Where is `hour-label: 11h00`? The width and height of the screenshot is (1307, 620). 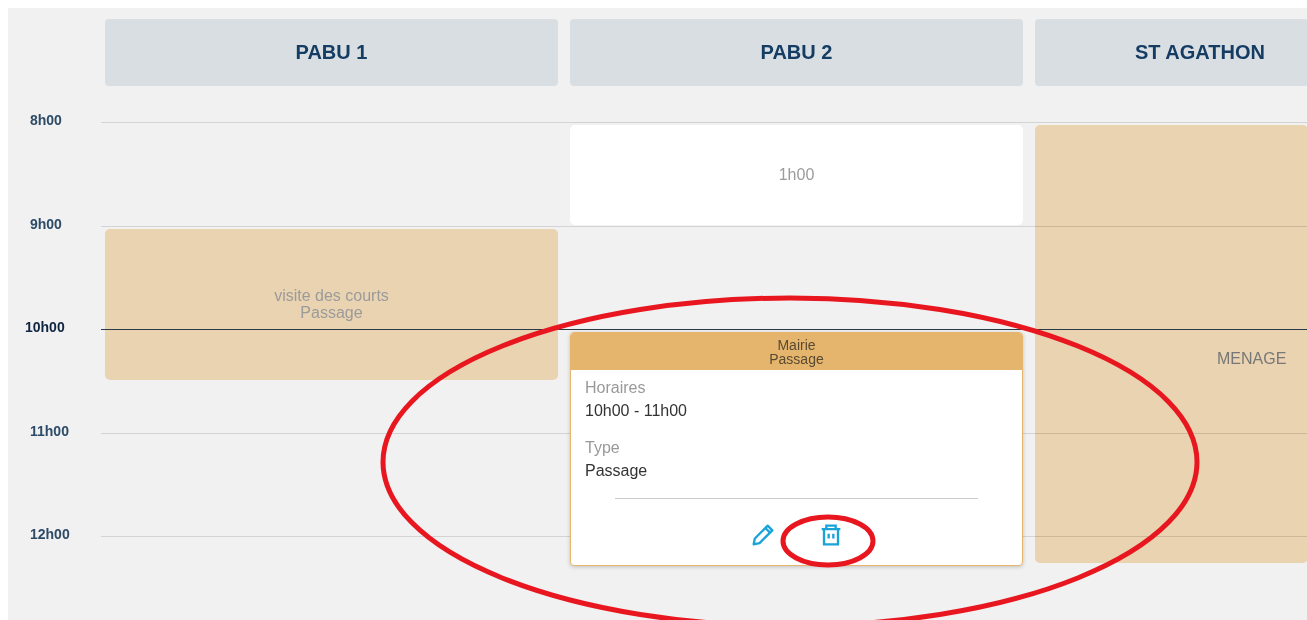 hour-label: 11h00 is located at coordinates (49, 430).